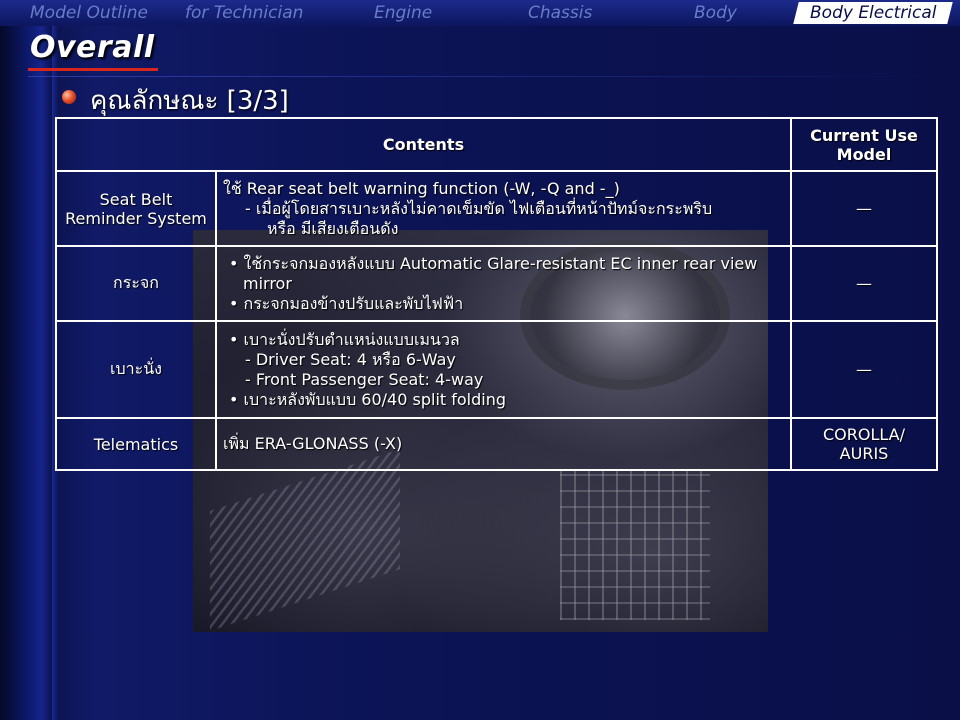 The height and width of the screenshot is (720, 960). I want to click on row-category: Seat Belt Reminder System, so click(136, 208).